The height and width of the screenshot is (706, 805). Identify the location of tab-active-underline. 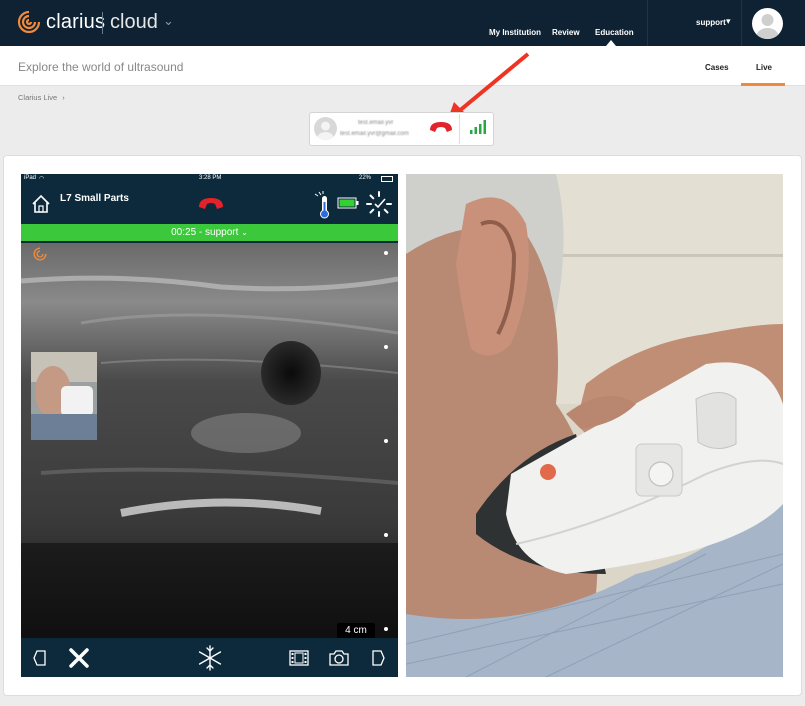
(763, 84).